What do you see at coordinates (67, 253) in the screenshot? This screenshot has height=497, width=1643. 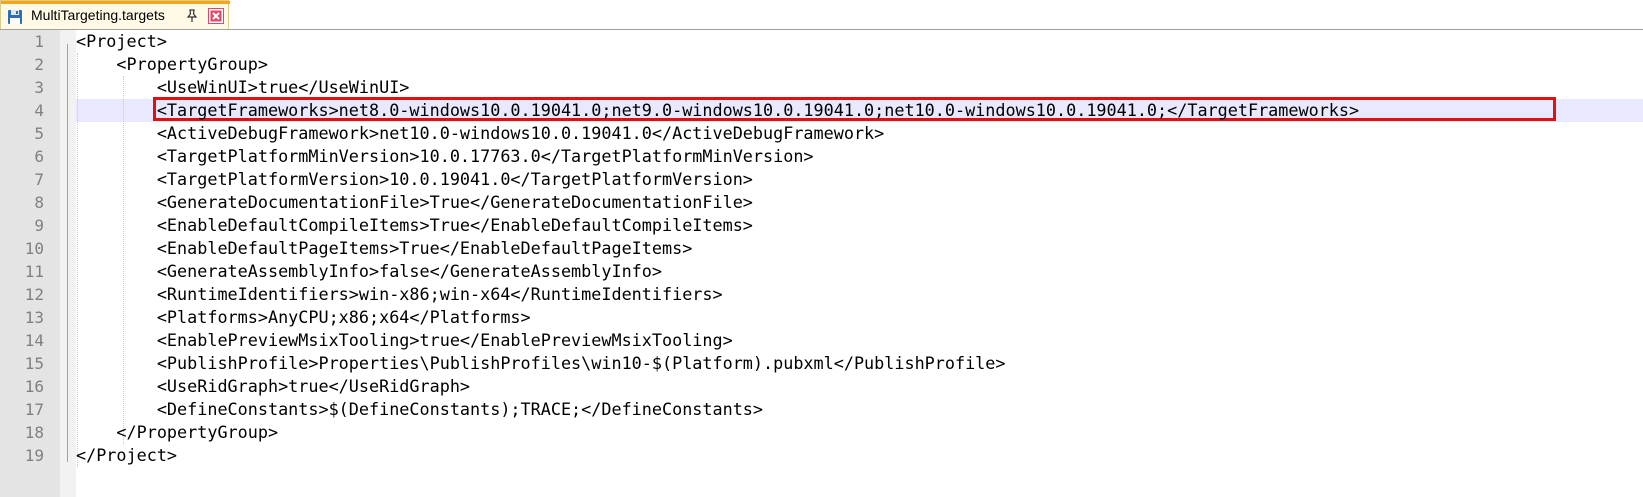 I see `fold-guide-line` at bounding box center [67, 253].